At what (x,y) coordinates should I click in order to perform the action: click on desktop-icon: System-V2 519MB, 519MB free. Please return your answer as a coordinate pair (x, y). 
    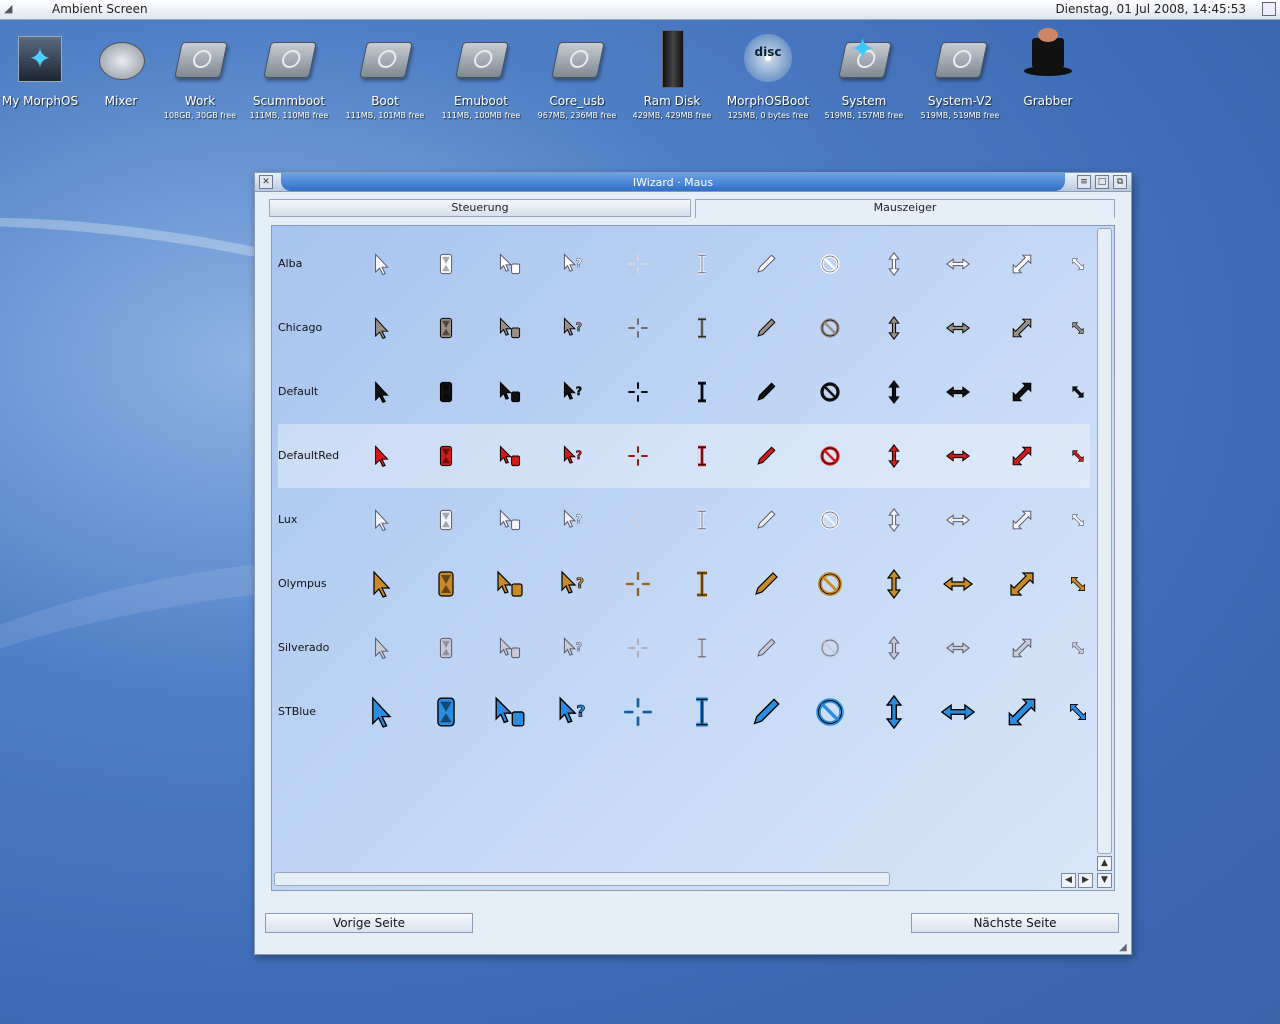
    Looking at the image, I should click on (960, 74).